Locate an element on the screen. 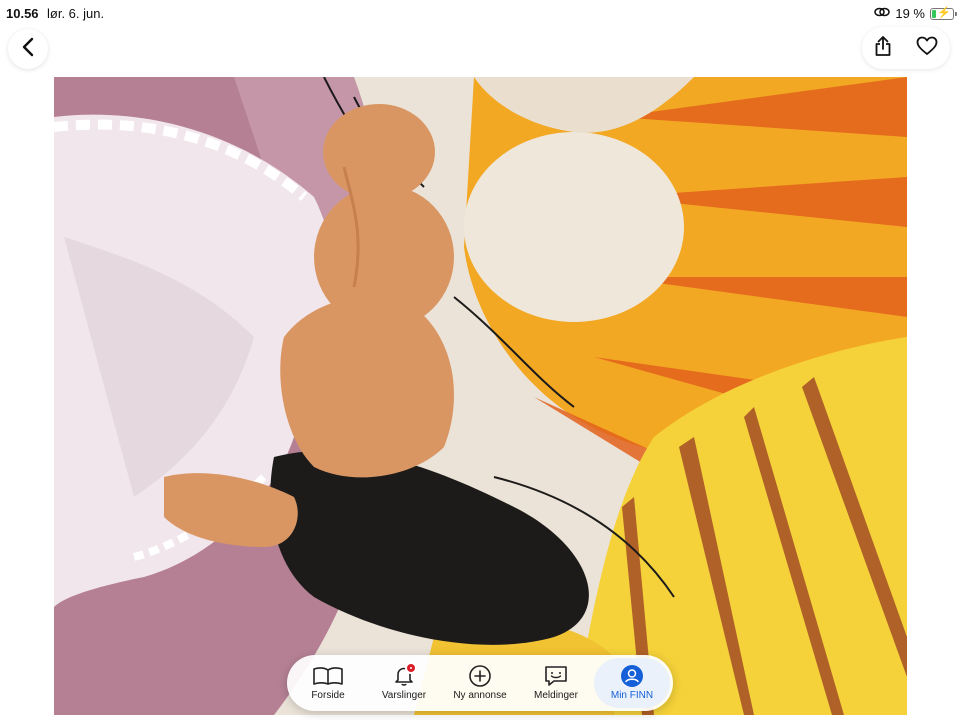 This screenshot has width=960, height=720. status-bar: 10.56 lør. 6. jun. 19 % ⚡ is located at coordinates (480, 14).